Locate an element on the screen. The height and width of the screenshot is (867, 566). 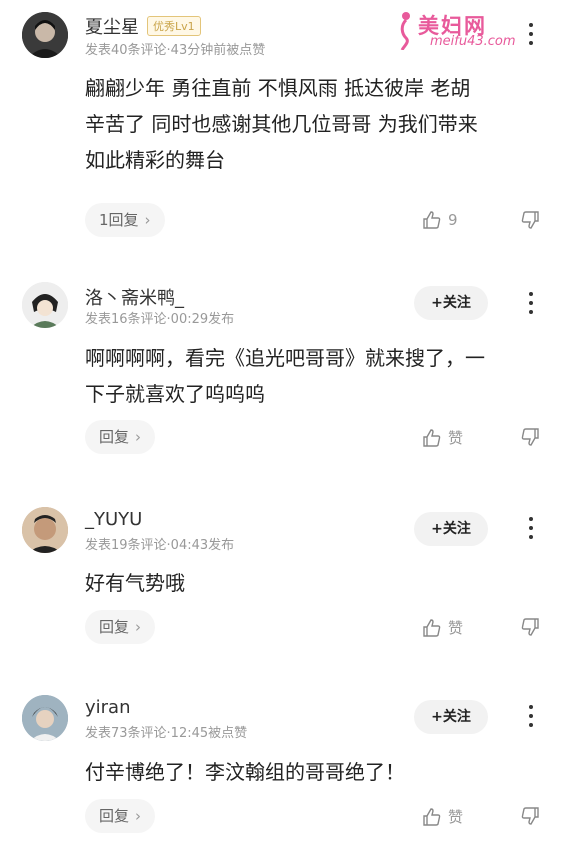
comment-text: 啊啊啊啊，看完《追光吧哥哥》就来搜了，一 下子就喜欢了呜呜呜 is located at coordinates (285, 376).